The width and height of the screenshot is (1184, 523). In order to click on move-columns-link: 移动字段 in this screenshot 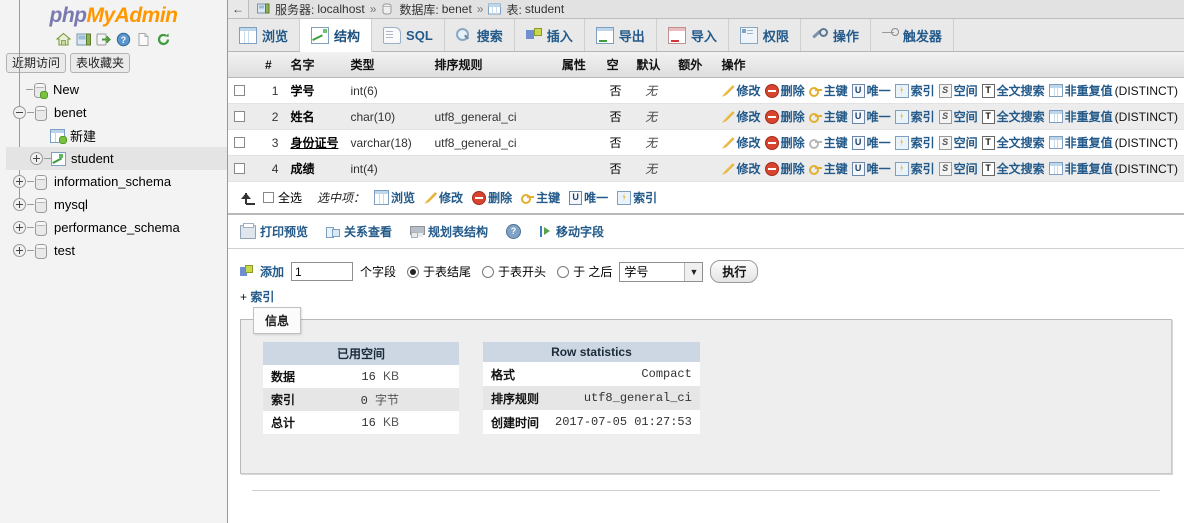, I will do `click(571, 231)`.